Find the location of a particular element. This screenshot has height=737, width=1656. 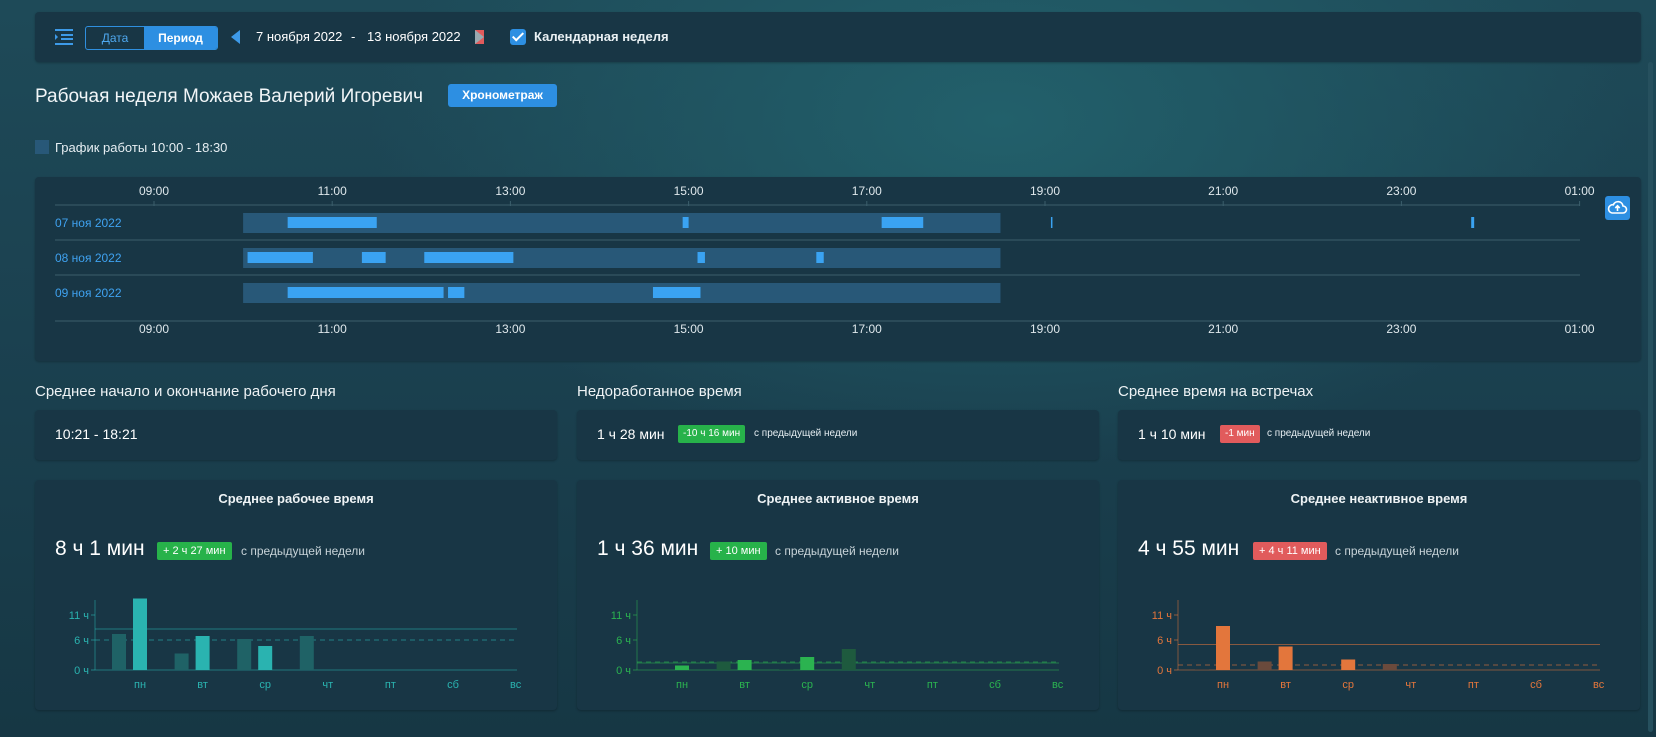

timeline-hour-top: 19:00 is located at coordinates (1045, 191).